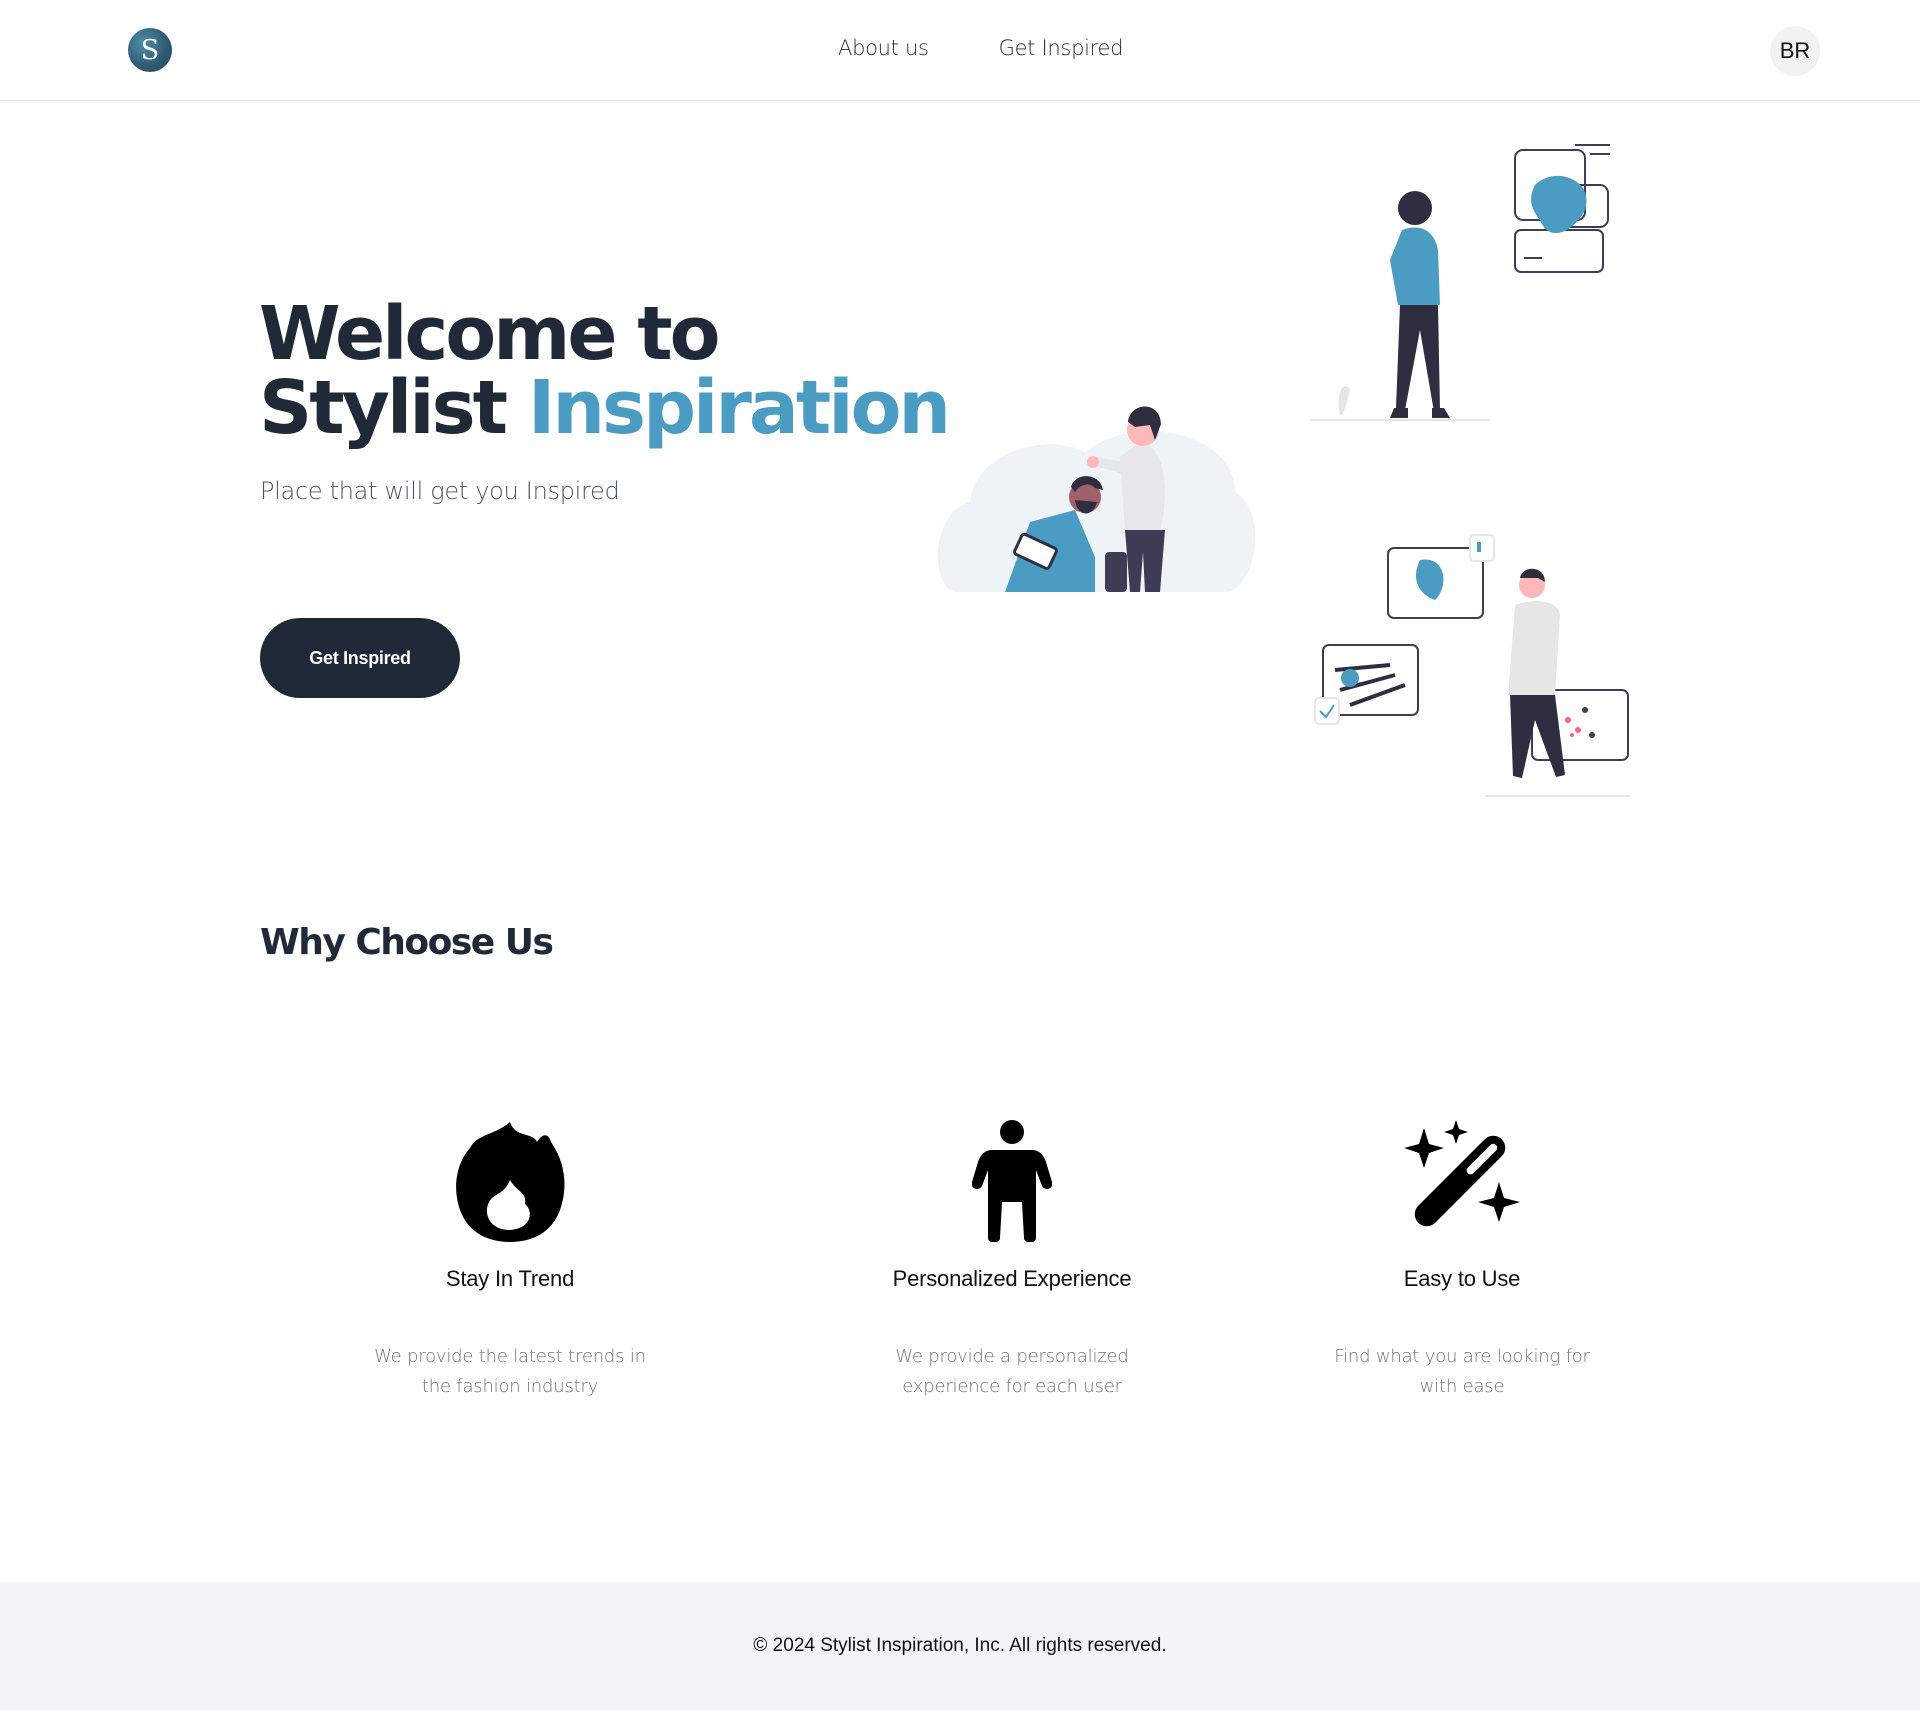 This screenshot has height=1710, width=1920. I want to click on logo: S, so click(150, 50).